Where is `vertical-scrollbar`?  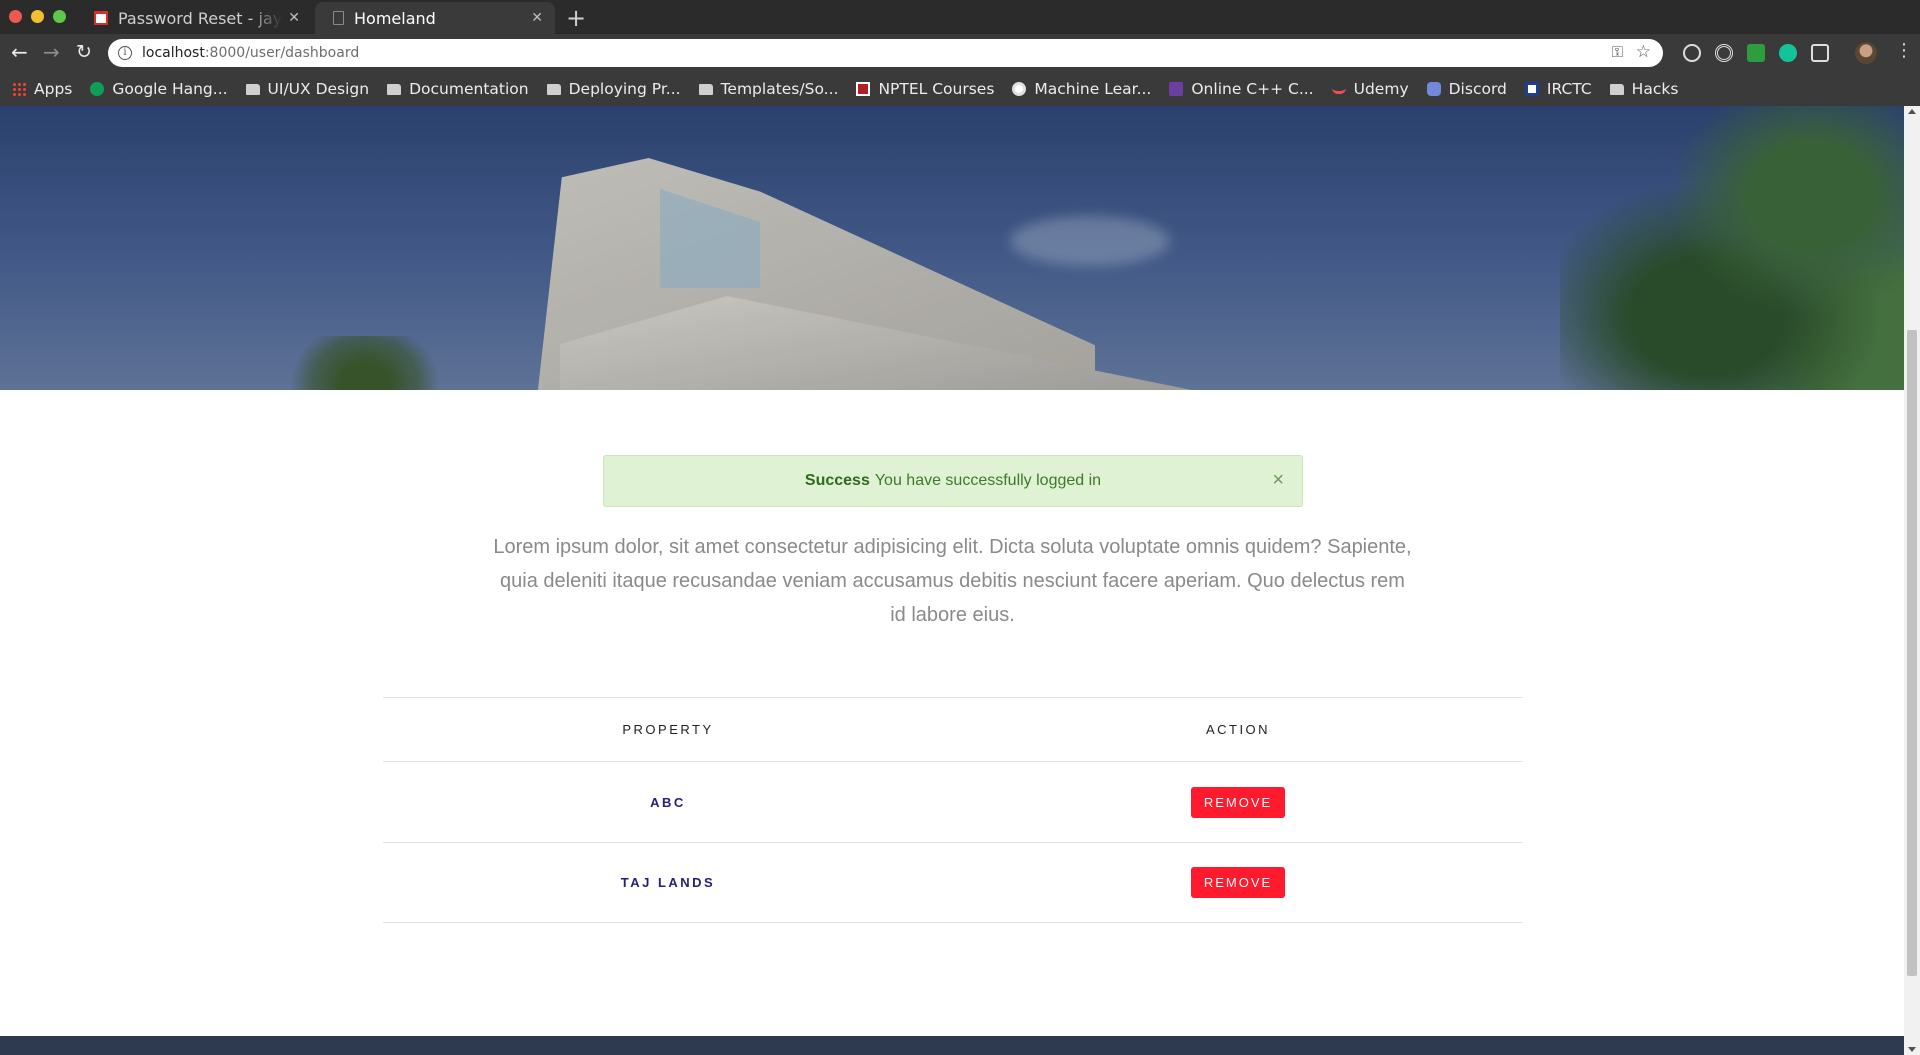 vertical-scrollbar is located at coordinates (1912, 580).